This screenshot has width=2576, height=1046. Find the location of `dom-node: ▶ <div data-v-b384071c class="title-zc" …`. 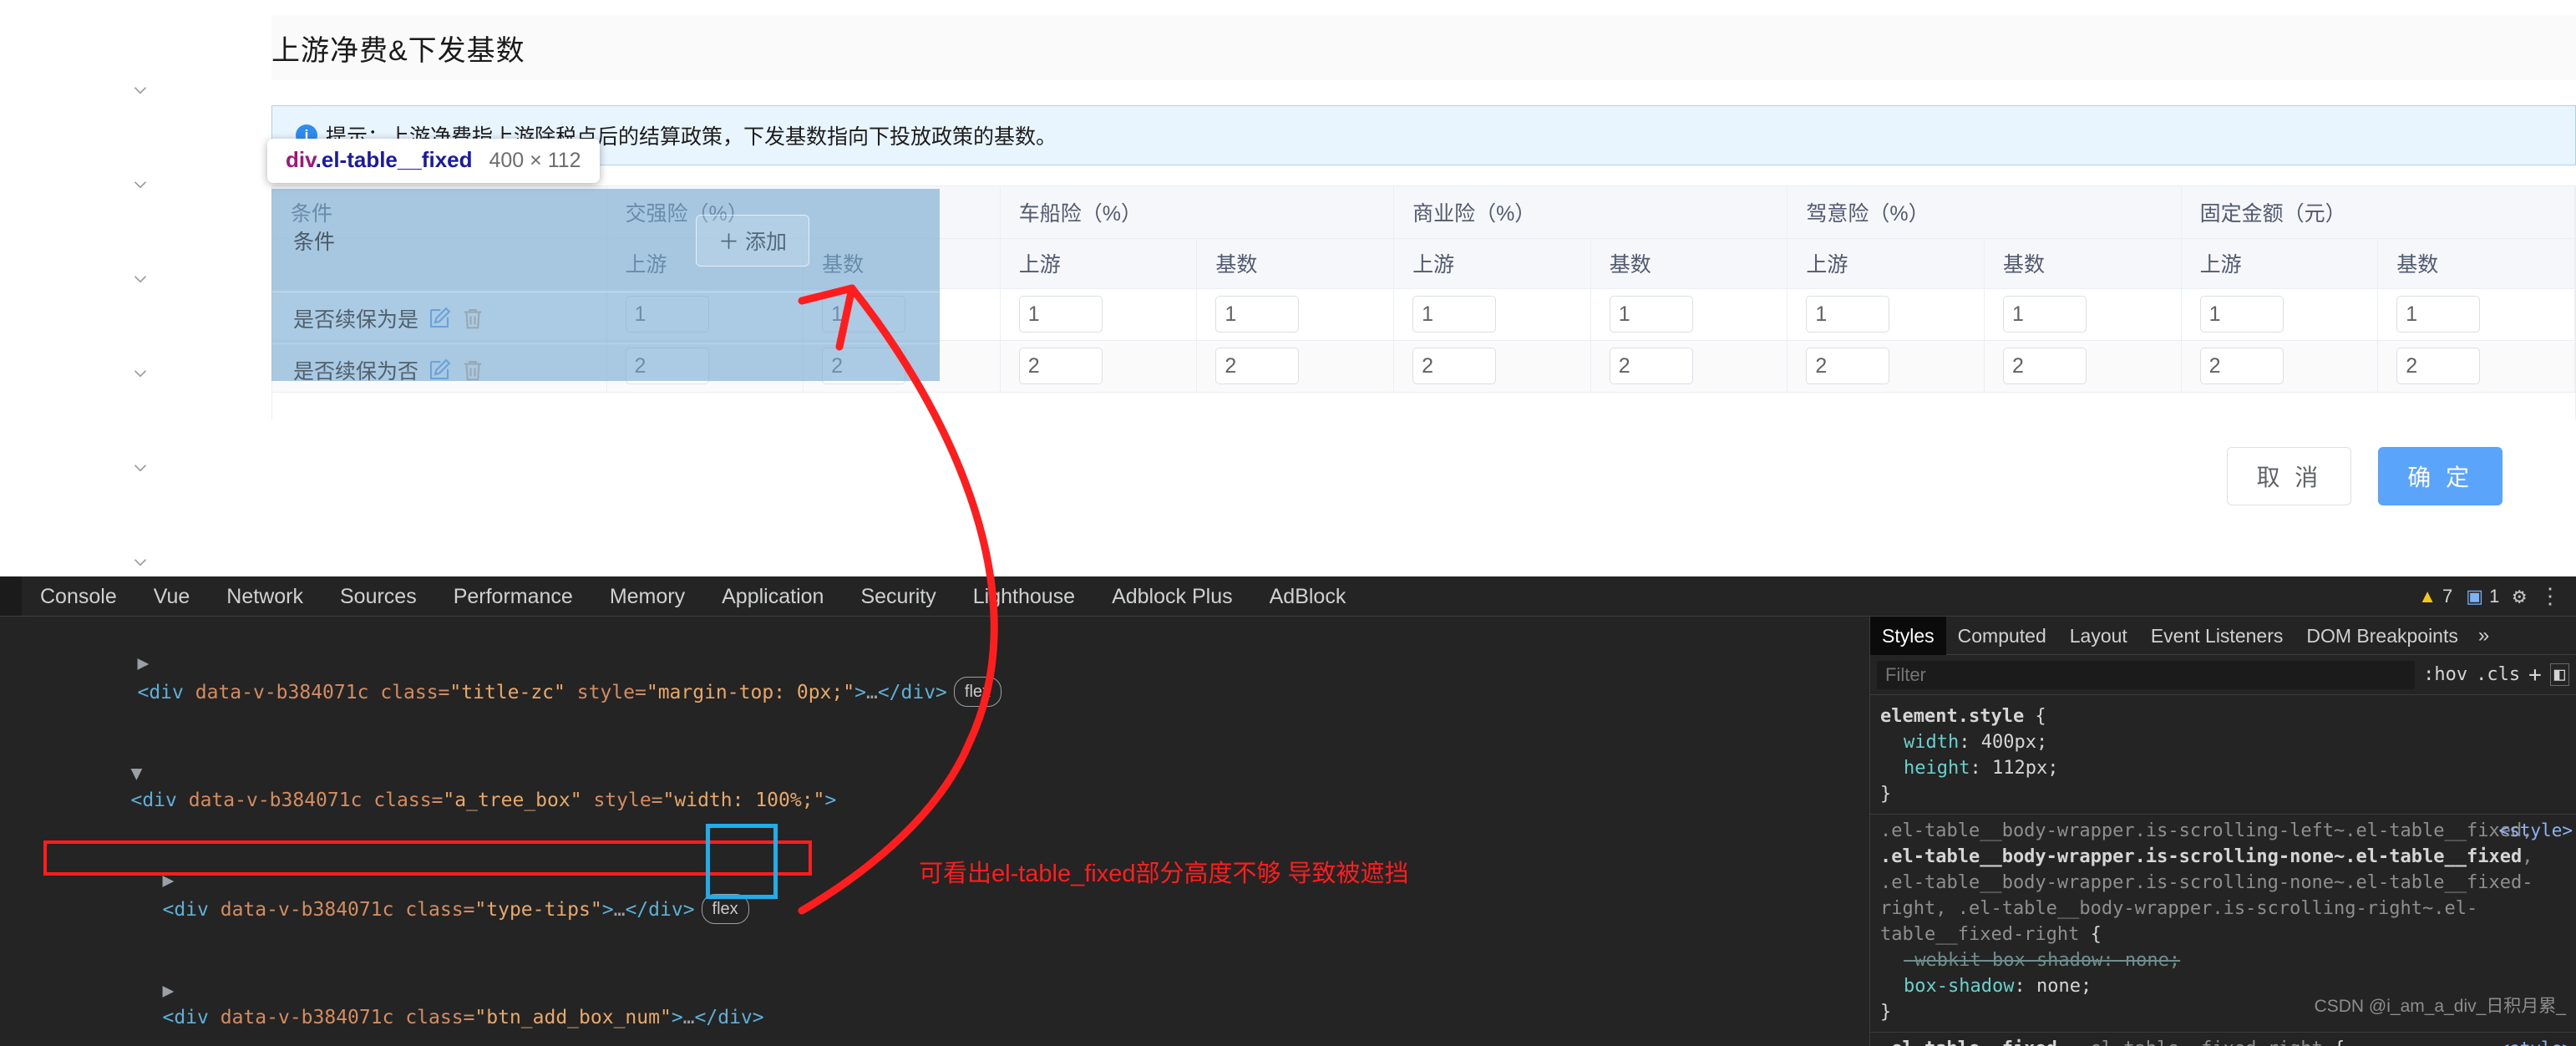

dom-node: ▶ <div data-v-b384071c class="title-zc" … is located at coordinates (938, 678).